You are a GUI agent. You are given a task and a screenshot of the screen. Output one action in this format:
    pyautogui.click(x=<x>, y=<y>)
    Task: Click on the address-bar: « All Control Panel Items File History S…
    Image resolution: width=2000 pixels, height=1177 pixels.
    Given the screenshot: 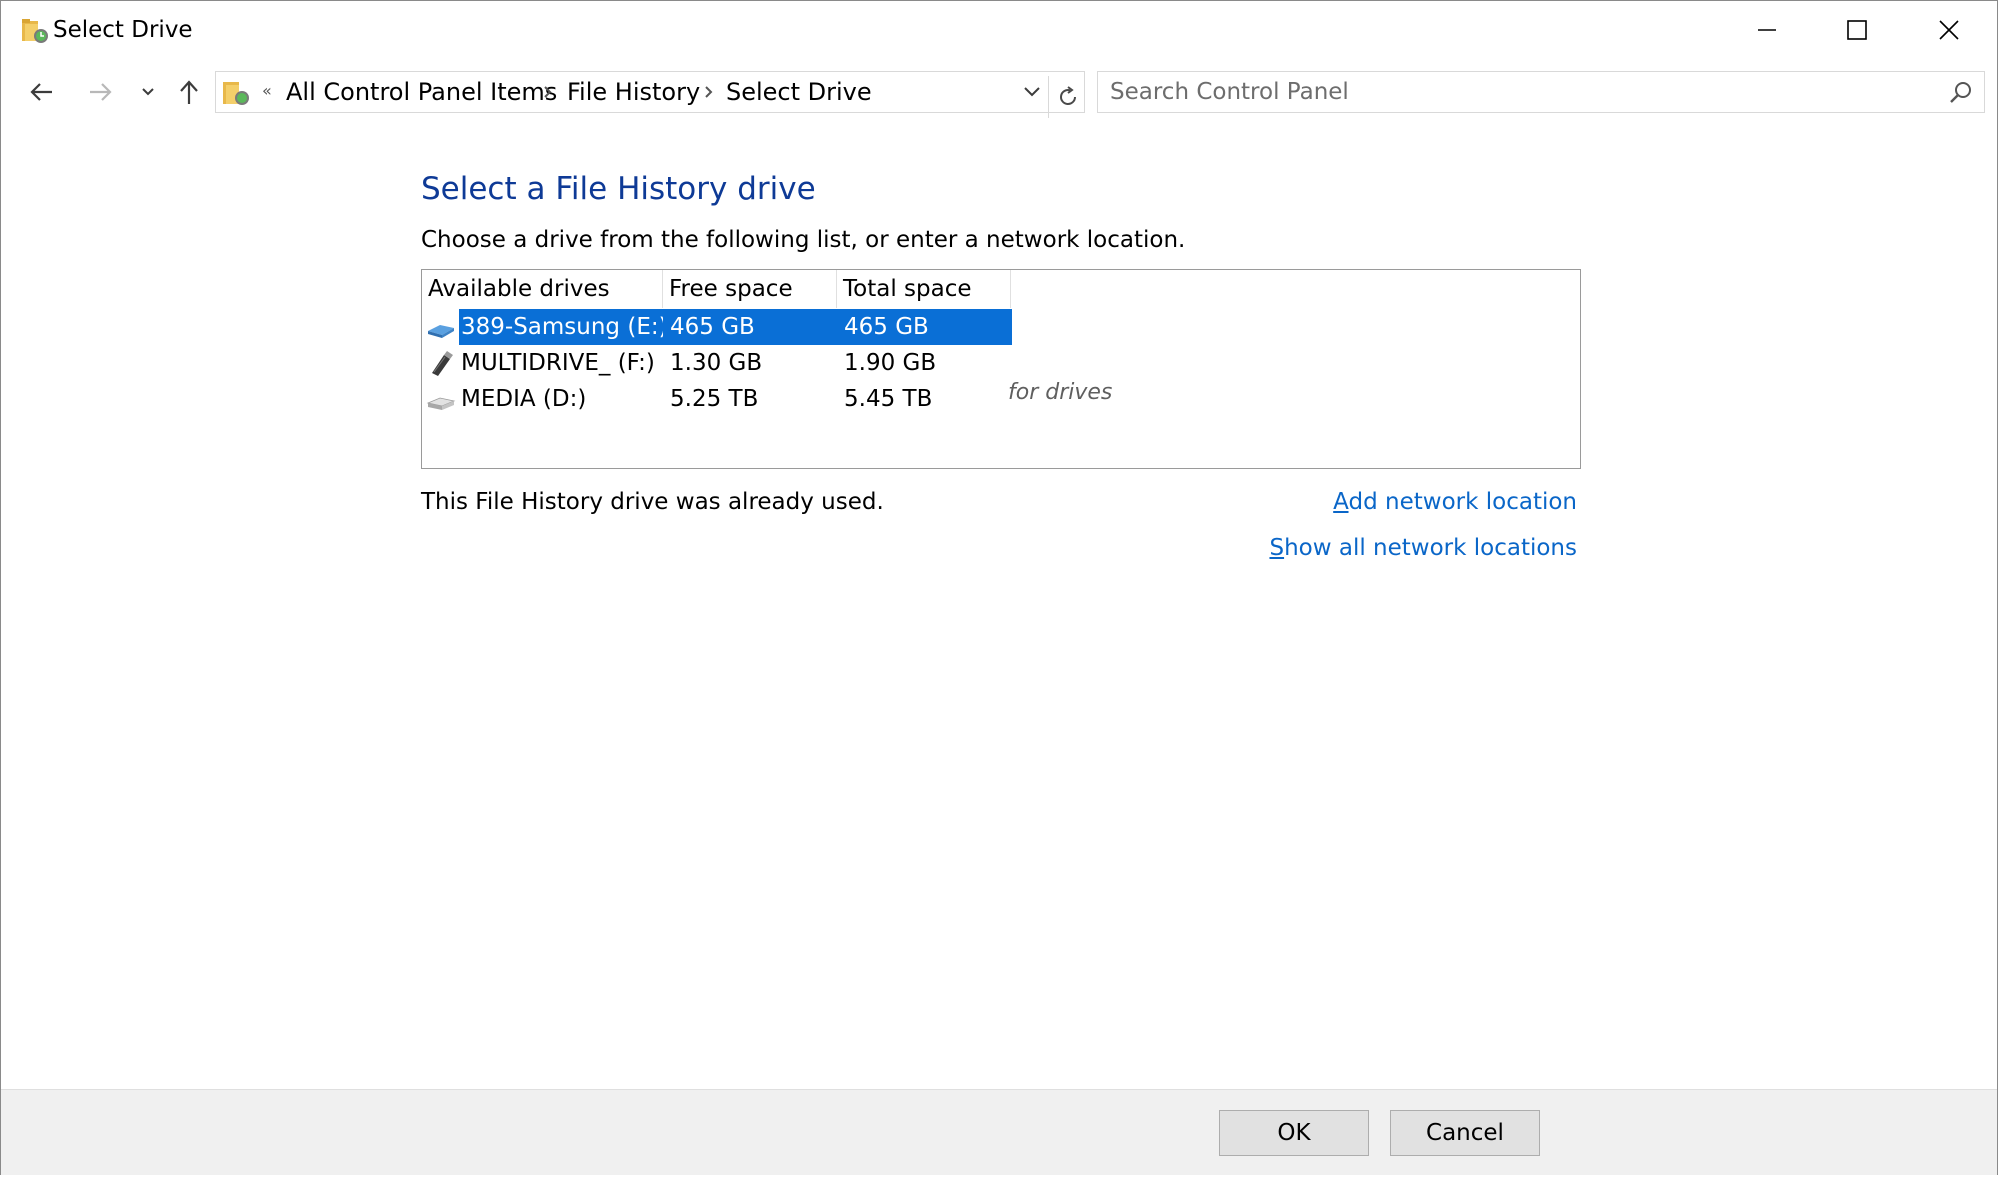 What is the action you would take?
    pyautogui.click(x=650, y=94)
    